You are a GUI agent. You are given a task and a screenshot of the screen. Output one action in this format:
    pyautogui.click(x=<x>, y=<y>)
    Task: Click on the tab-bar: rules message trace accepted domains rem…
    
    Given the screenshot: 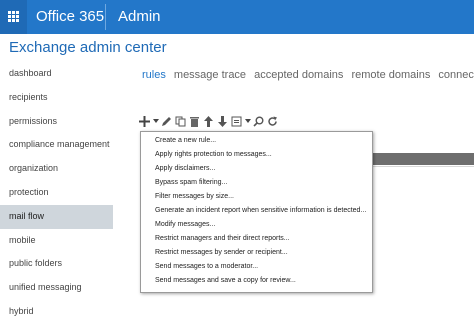 What is the action you would take?
    pyautogui.click(x=308, y=75)
    